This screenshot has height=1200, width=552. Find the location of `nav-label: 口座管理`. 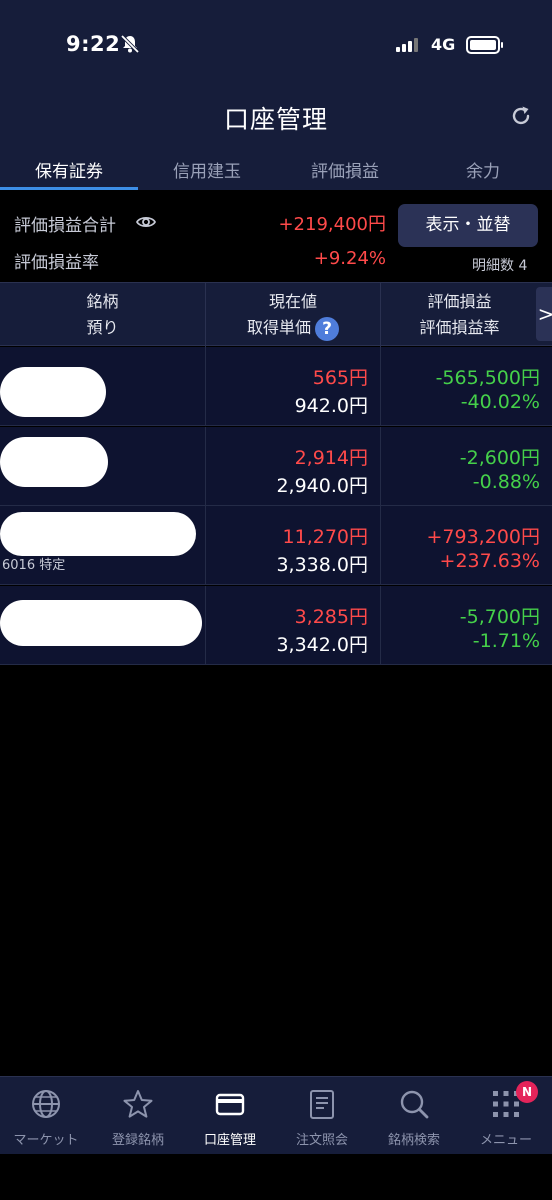

nav-label: 口座管理 is located at coordinates (229, 1140).